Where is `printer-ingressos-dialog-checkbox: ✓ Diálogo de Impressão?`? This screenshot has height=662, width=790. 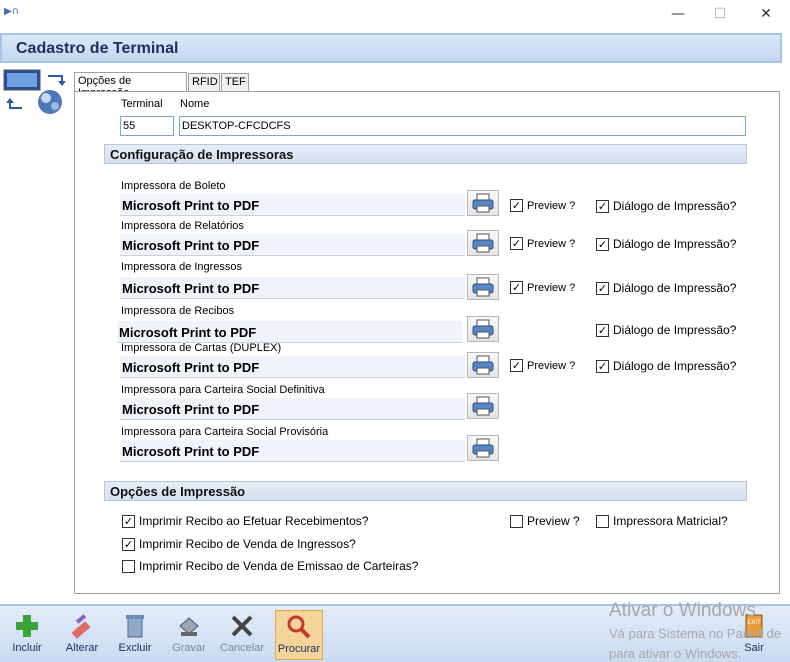 printer-ingressos-dialog-checkbox: ✓ Diálogo de Impressão? is located at coordinates (666, 288).